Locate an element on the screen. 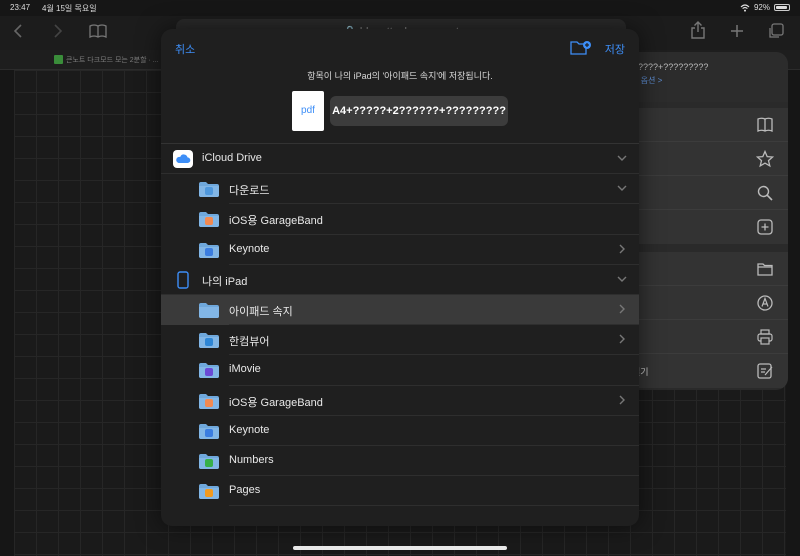 The height and width of the screenshot is (556, 800). share-row-files is located at coordinates (705, 269).